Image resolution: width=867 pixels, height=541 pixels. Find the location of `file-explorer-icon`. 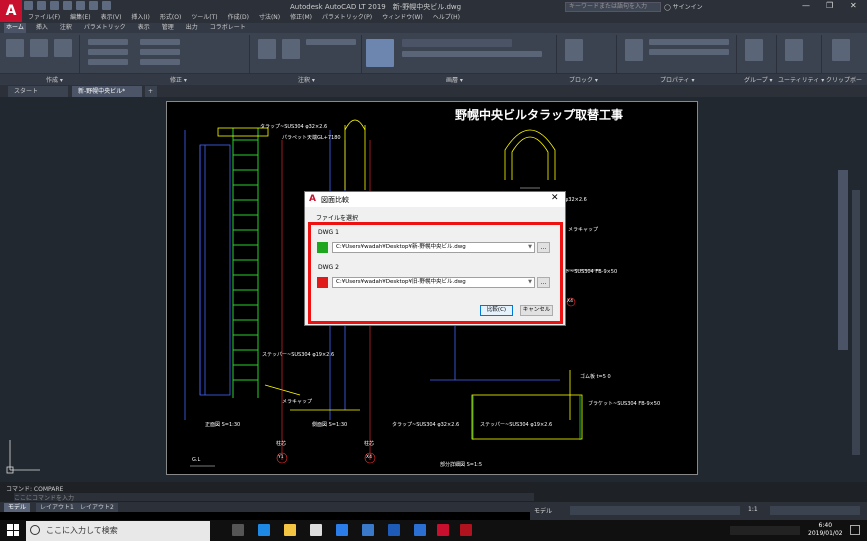

file-explorer-icon is located at coordinates (290, 530).